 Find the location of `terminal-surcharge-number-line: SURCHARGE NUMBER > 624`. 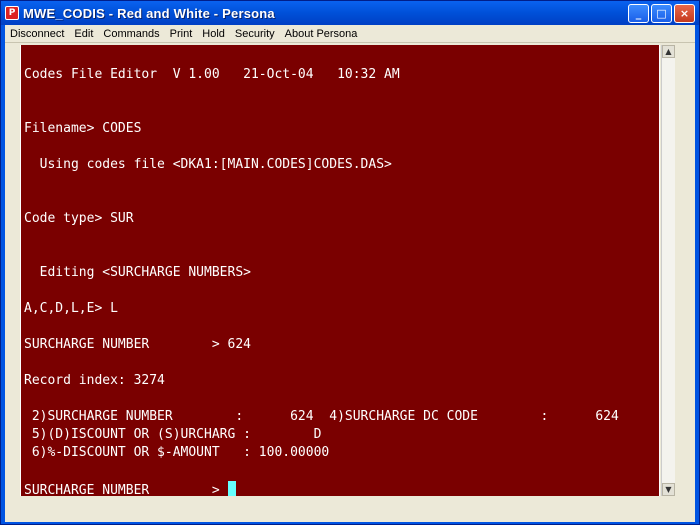

terminal-surcharge-number-line: SURCHARGE NUMBER > 624 is located at coordinates (137, 344).